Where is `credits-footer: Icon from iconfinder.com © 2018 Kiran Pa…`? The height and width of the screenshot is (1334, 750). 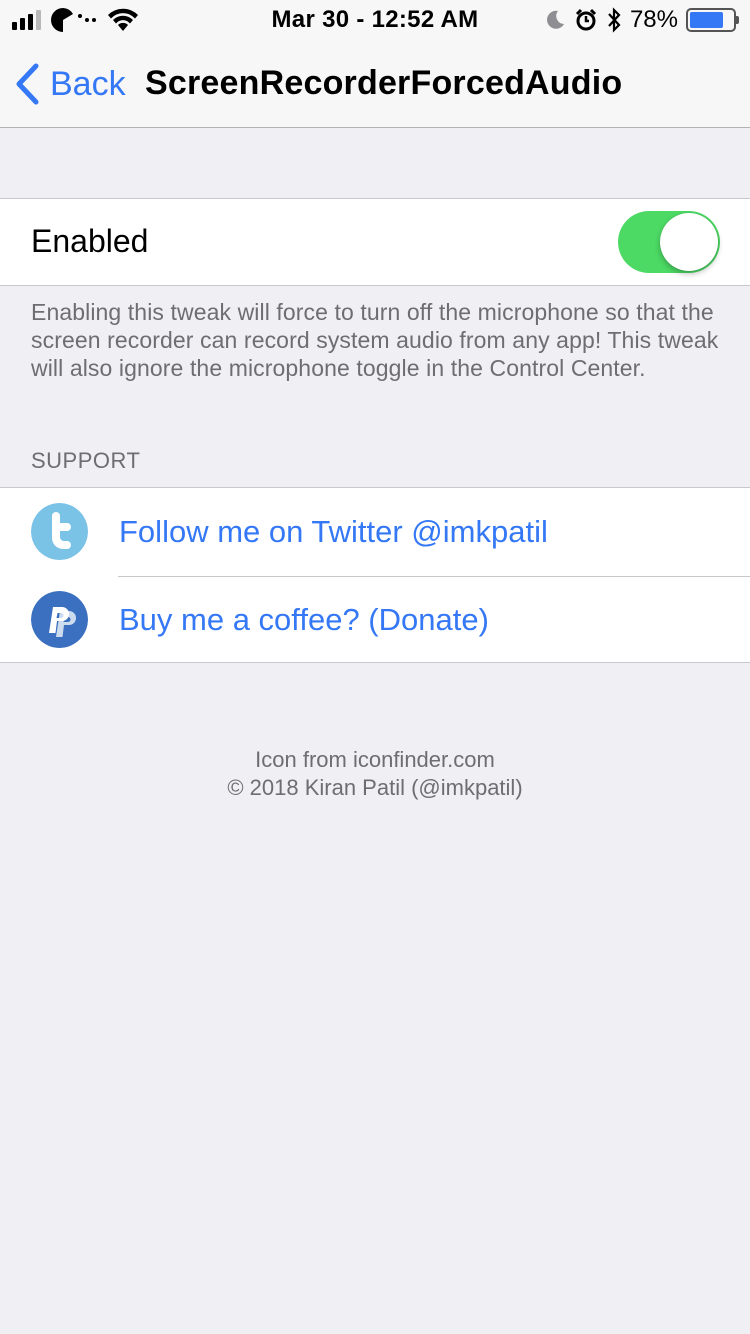
credits-footer: Icon from iconfinder.com © 2018 Kiran Pa… is located at coordinates (375, 774).